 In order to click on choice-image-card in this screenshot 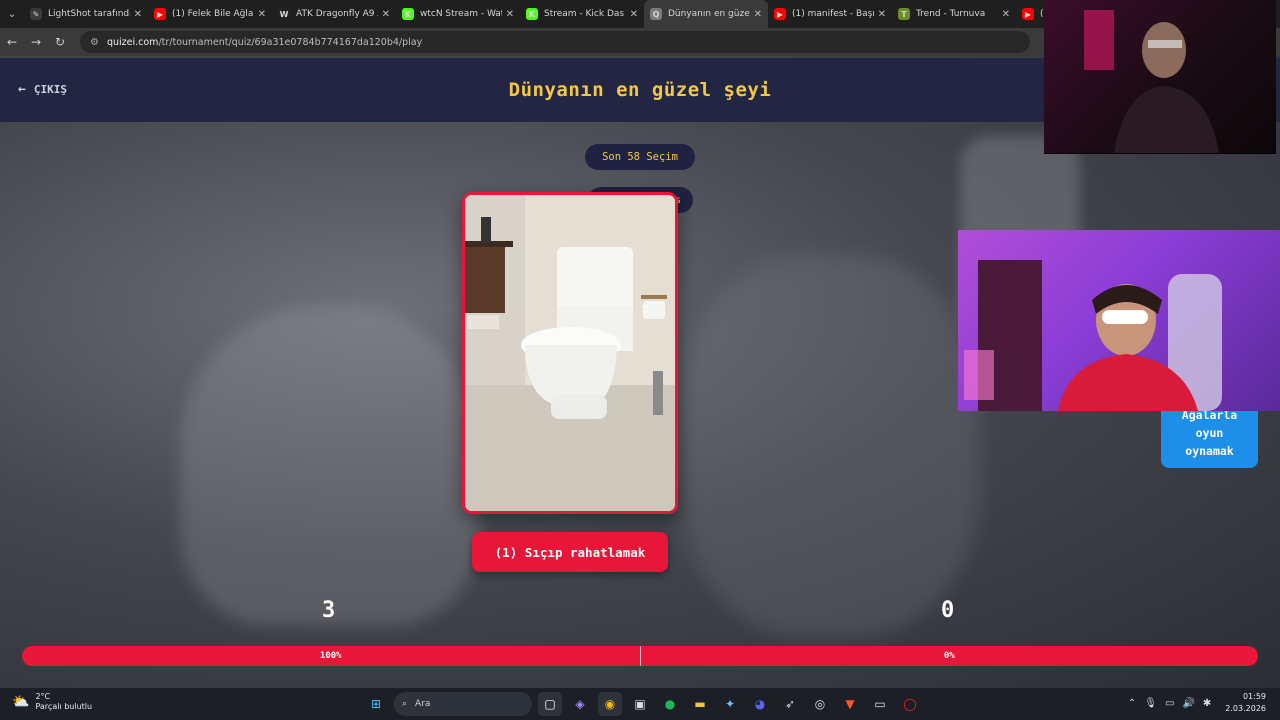, I will do `click(570, 353)`.